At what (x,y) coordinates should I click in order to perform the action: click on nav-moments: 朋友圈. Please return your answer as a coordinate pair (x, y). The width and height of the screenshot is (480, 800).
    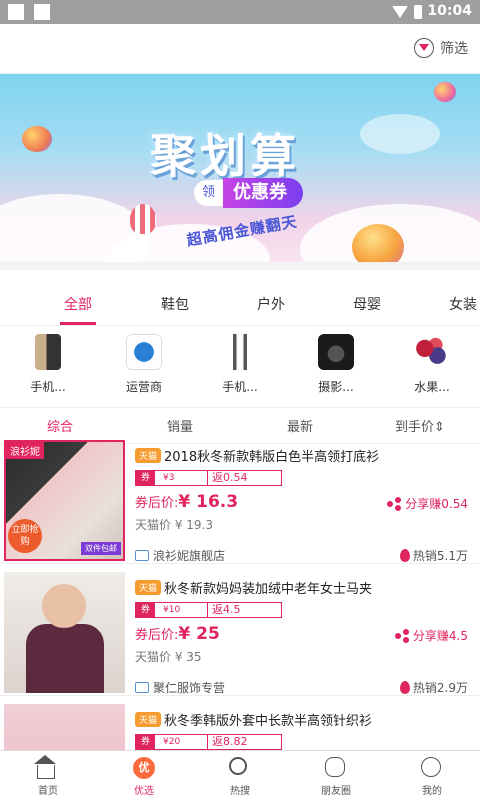
    Looking at the image, I should click on (336, 775).